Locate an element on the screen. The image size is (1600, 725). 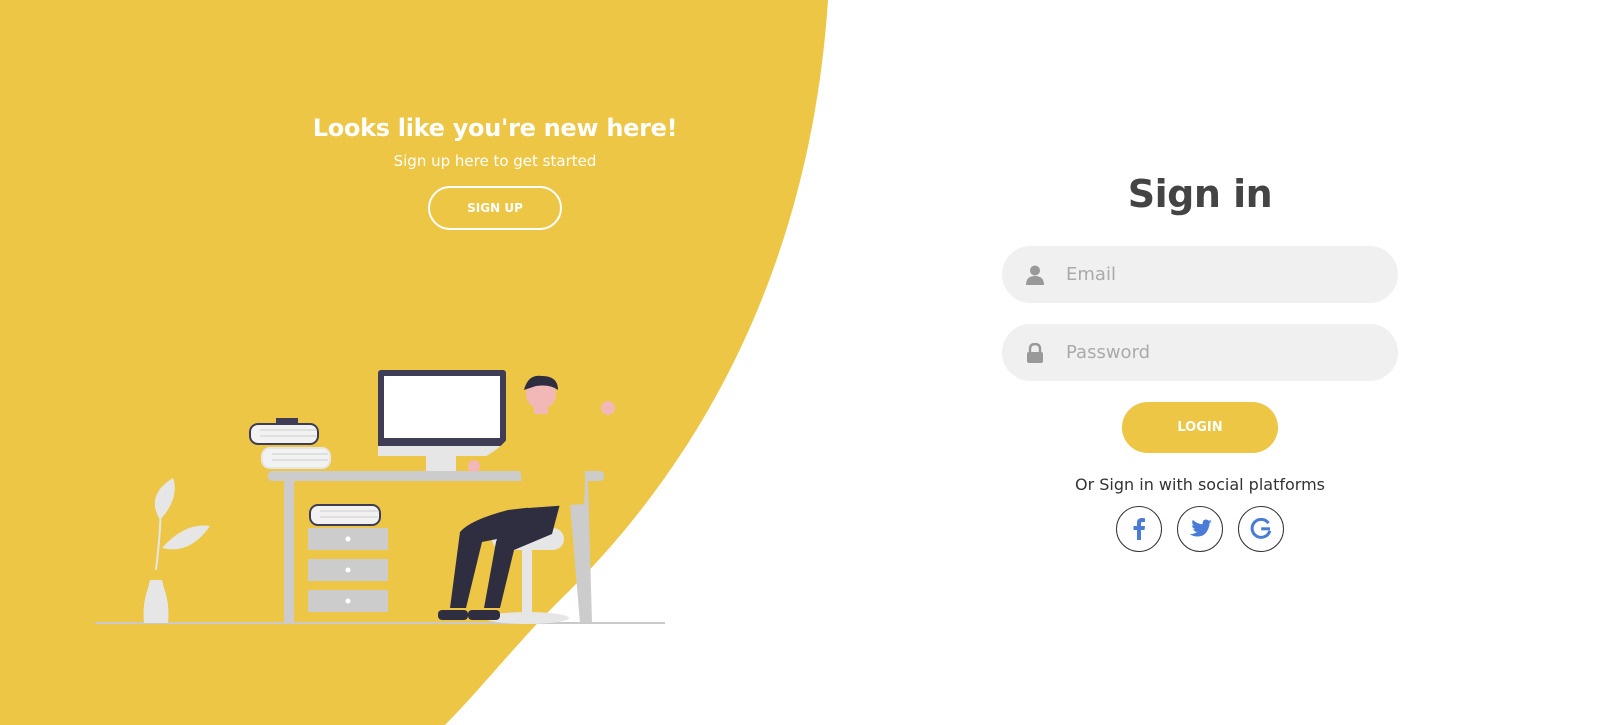
promo-subtitle: Sign up here to get started is located at coordinates (495, 161).